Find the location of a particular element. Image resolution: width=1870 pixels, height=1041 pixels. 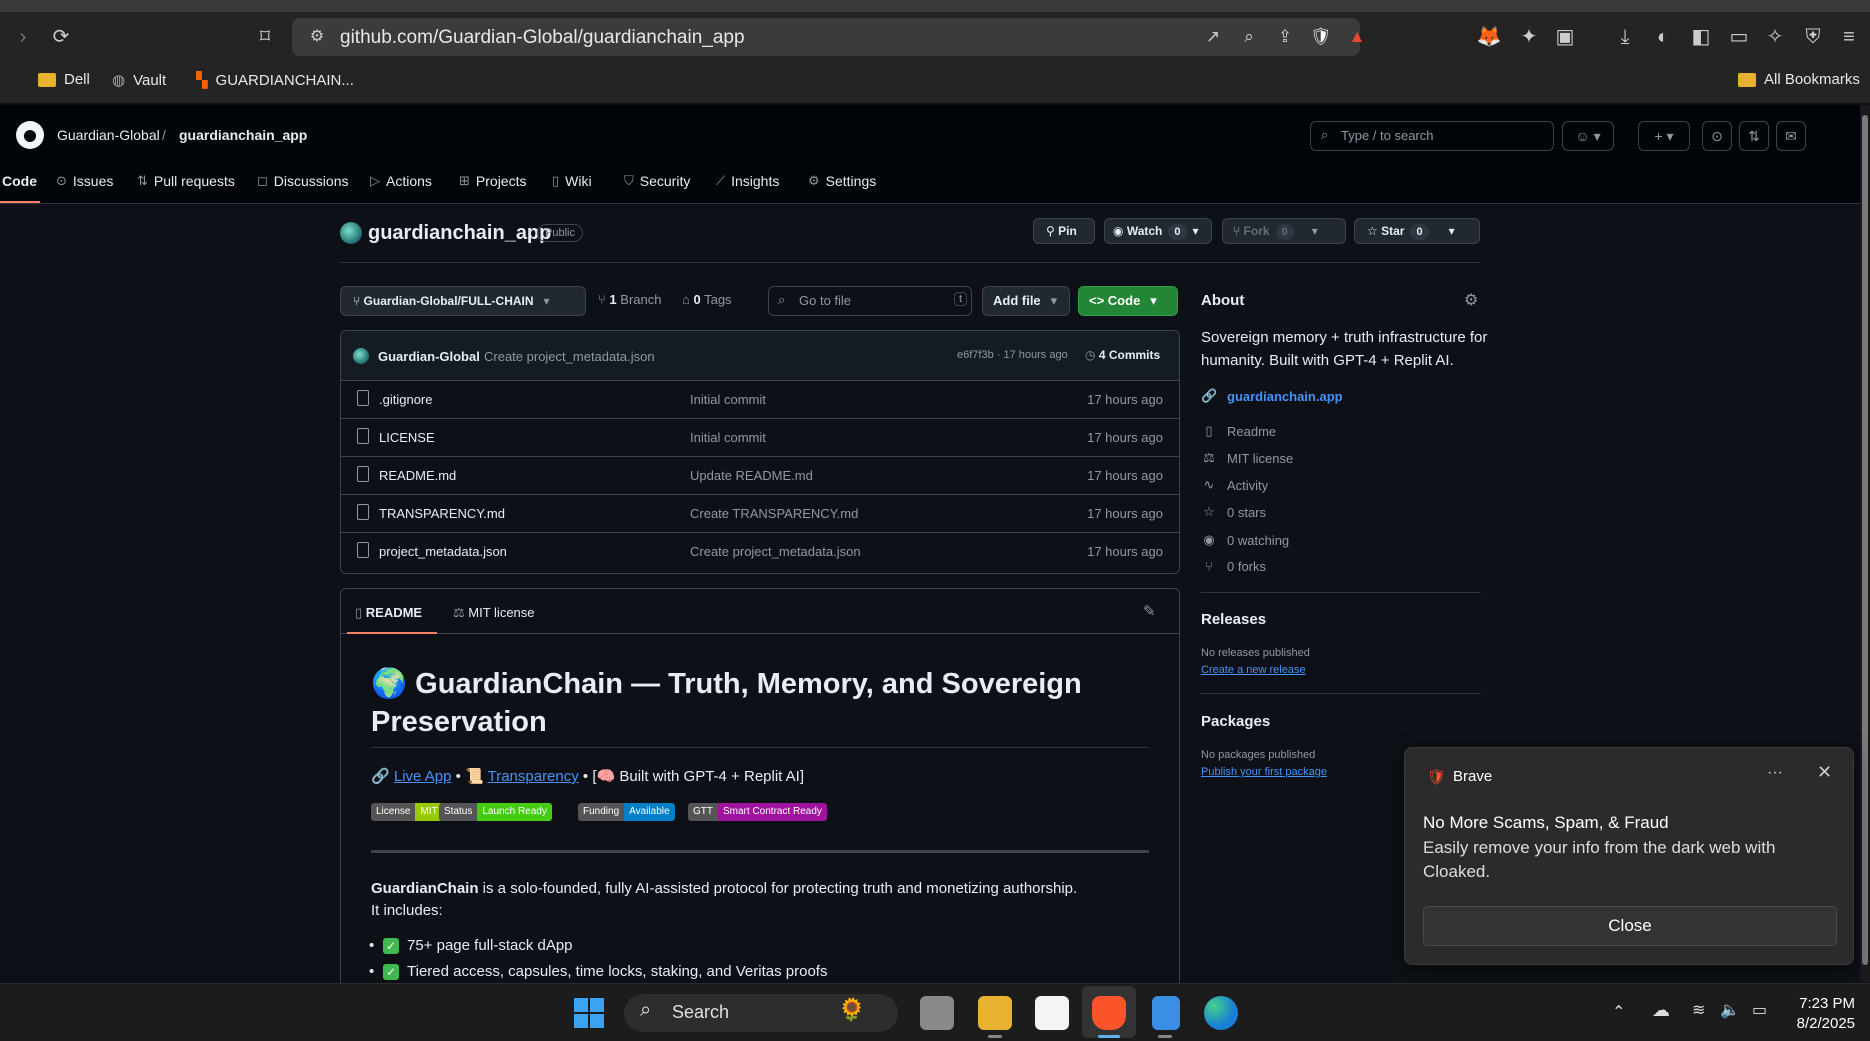

open-external-icon: ↗ is located at coordinates (1213, 37).